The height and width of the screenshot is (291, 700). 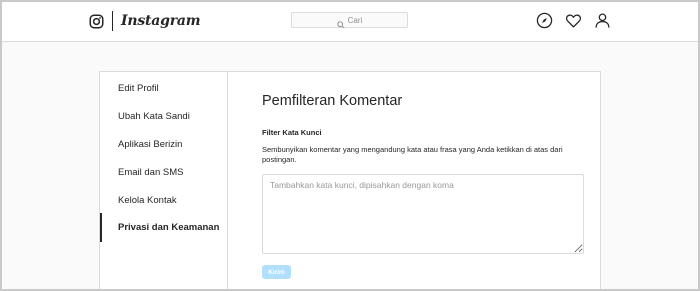 What do you see at coordinates (96, 21) in the screenshot?
I see `camera-icon` at bounding box center [96, 21].